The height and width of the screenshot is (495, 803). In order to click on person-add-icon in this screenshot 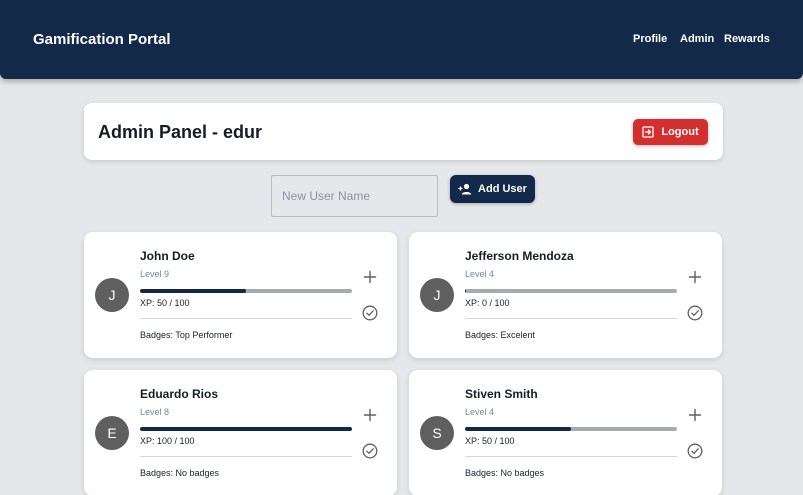, I will do `click(465, 189)`.